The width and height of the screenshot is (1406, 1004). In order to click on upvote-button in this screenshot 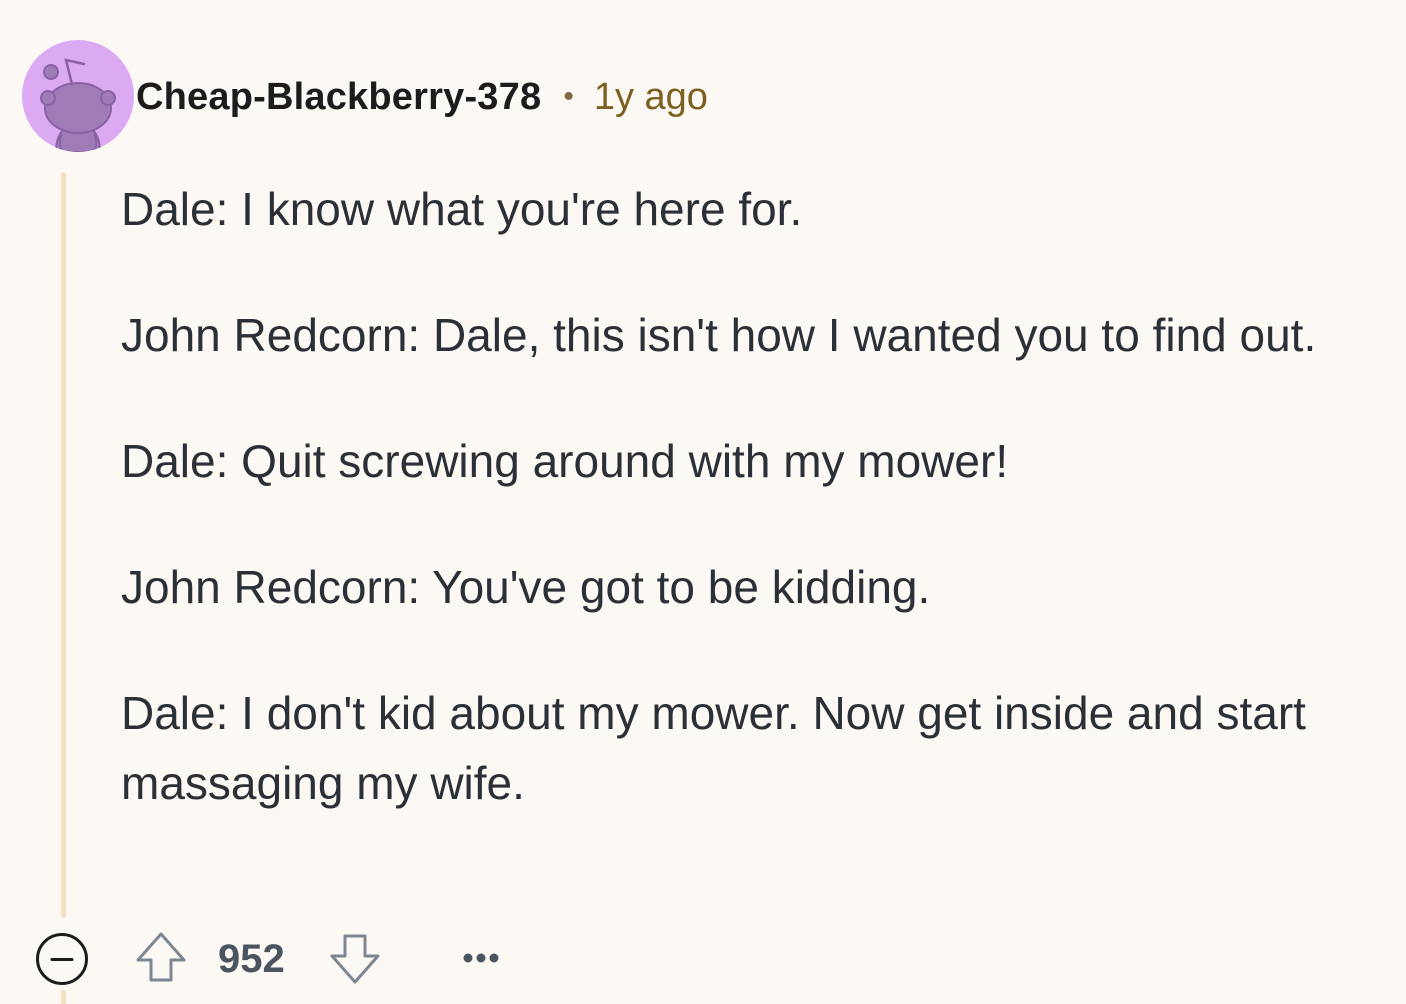, I will do `click(161, 958)`.